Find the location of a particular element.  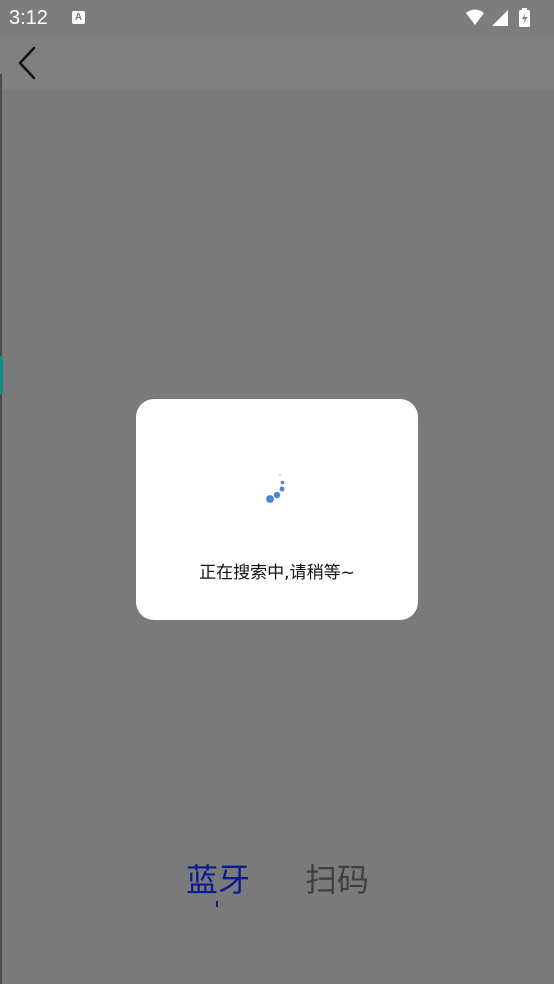

side-accent-marker is located at coordinates (1, 375).